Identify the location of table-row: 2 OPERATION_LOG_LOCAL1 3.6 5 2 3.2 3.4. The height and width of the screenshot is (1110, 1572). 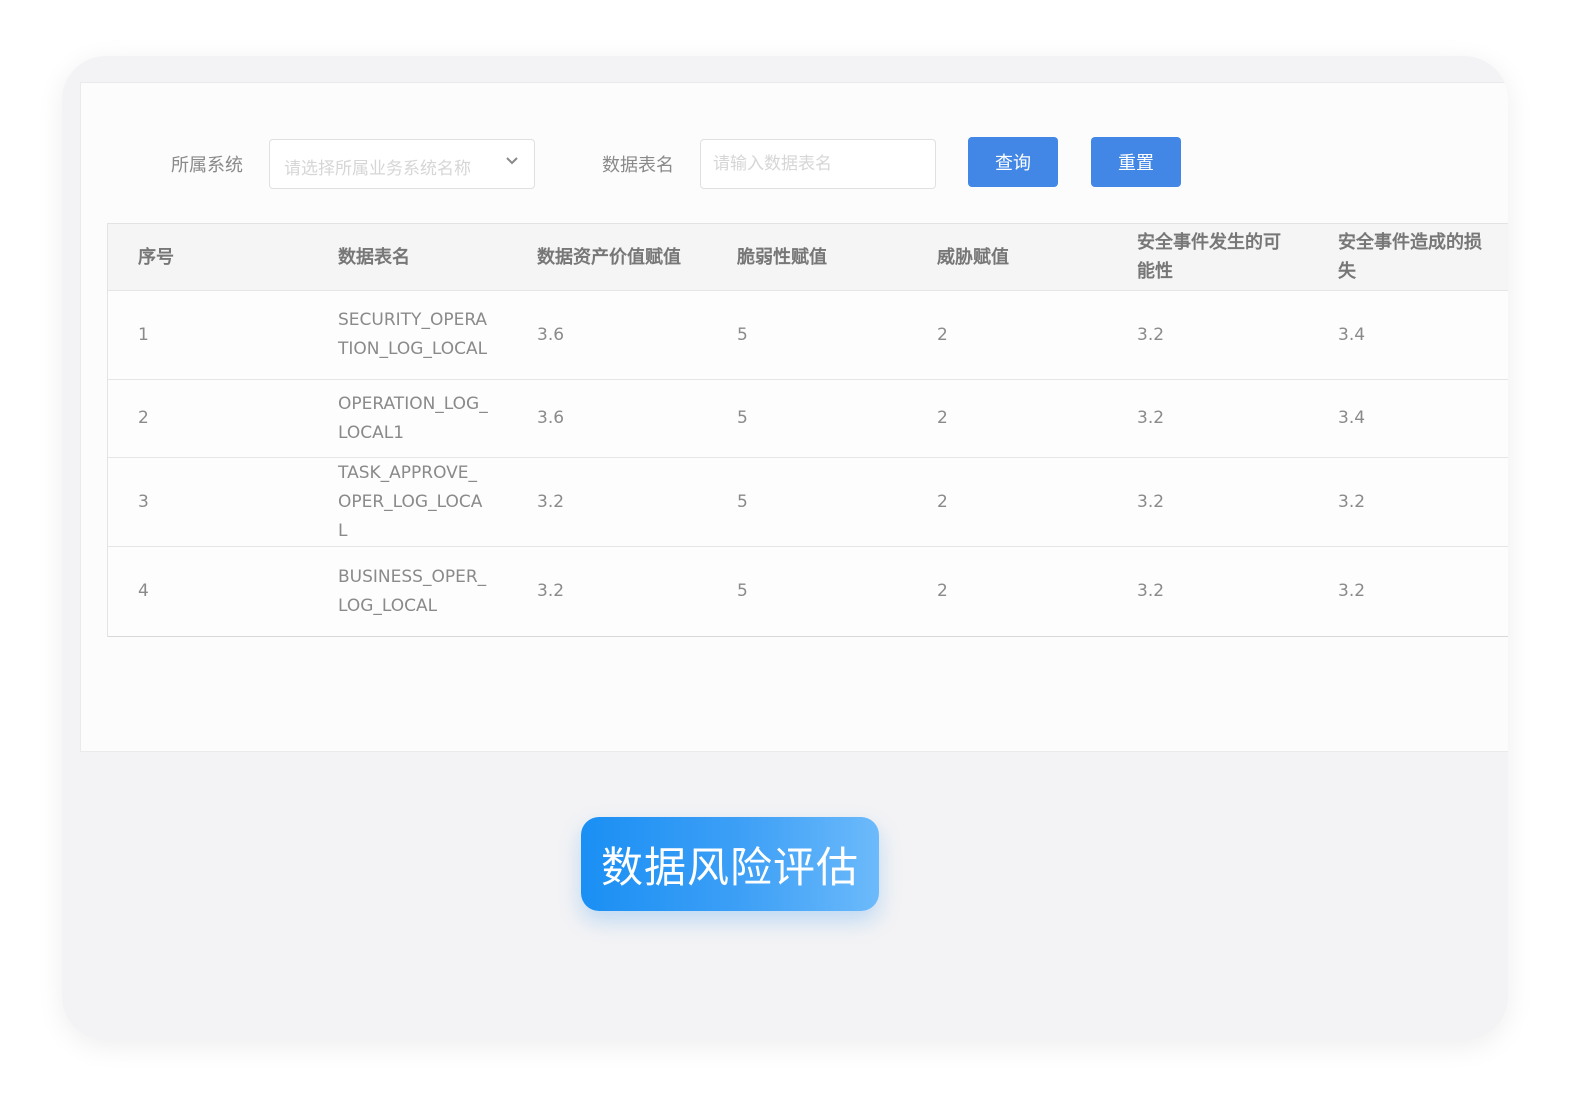
(808, 419).